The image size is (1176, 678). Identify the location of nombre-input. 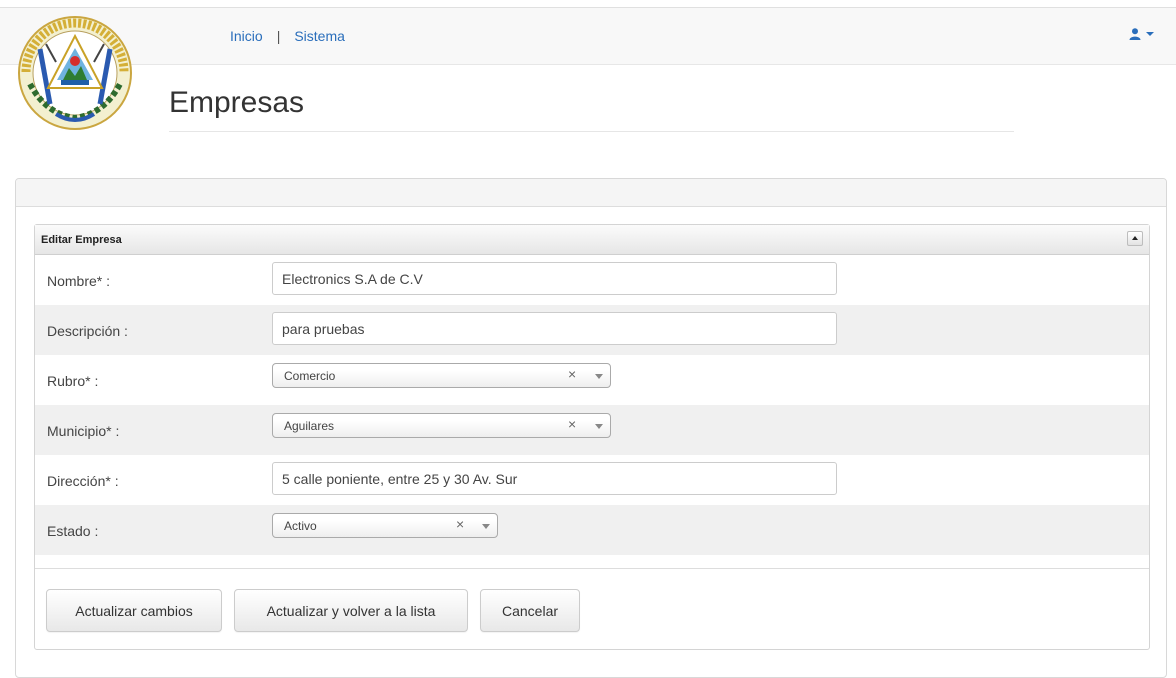
(554, 278).